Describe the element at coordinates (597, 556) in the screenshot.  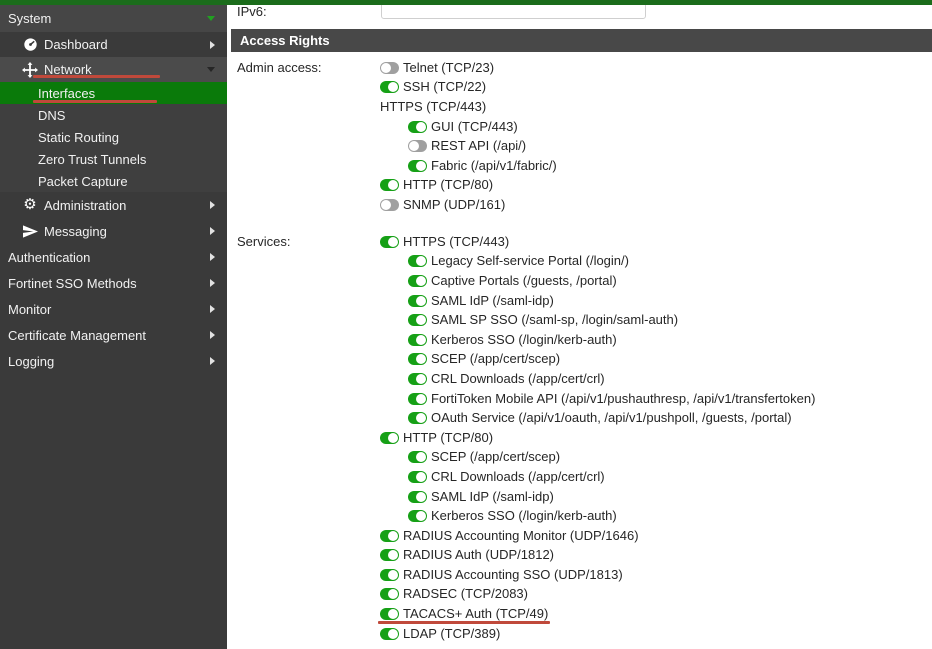
I see `services-row-radius-auth-udp-1812: RADIUS Auth (UDP/1812)` at that location.